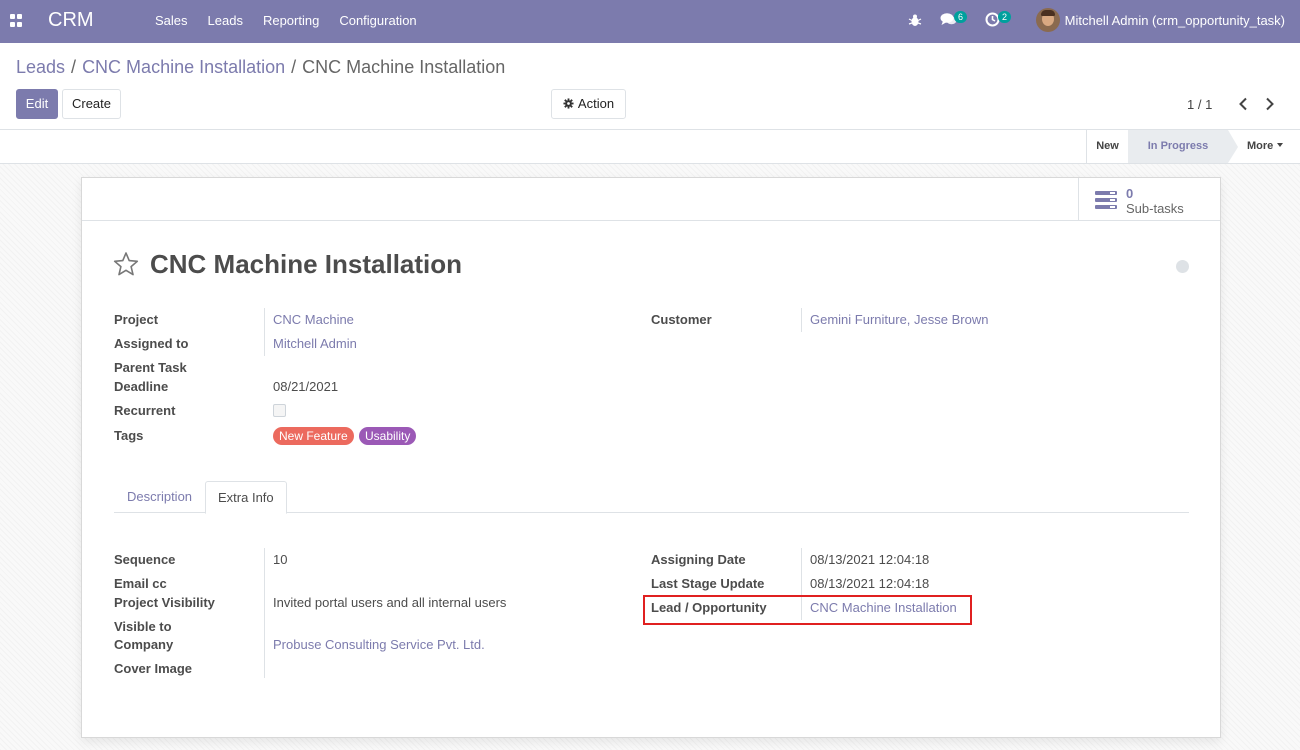 The height and width of the screenshot is (750, 1300). I want to click on last-stage-update-value: 08/13/2021 12:04:18, so click(870, 583).